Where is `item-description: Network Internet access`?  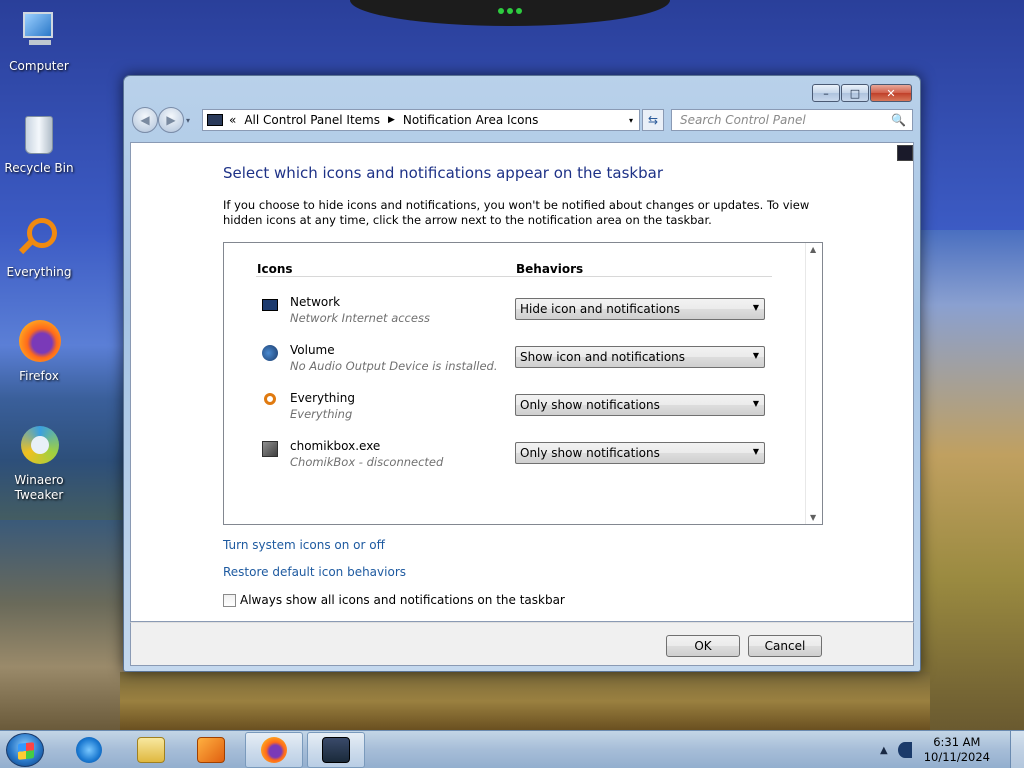
item-description: Network Internet access is located at coordinates (360, 318).